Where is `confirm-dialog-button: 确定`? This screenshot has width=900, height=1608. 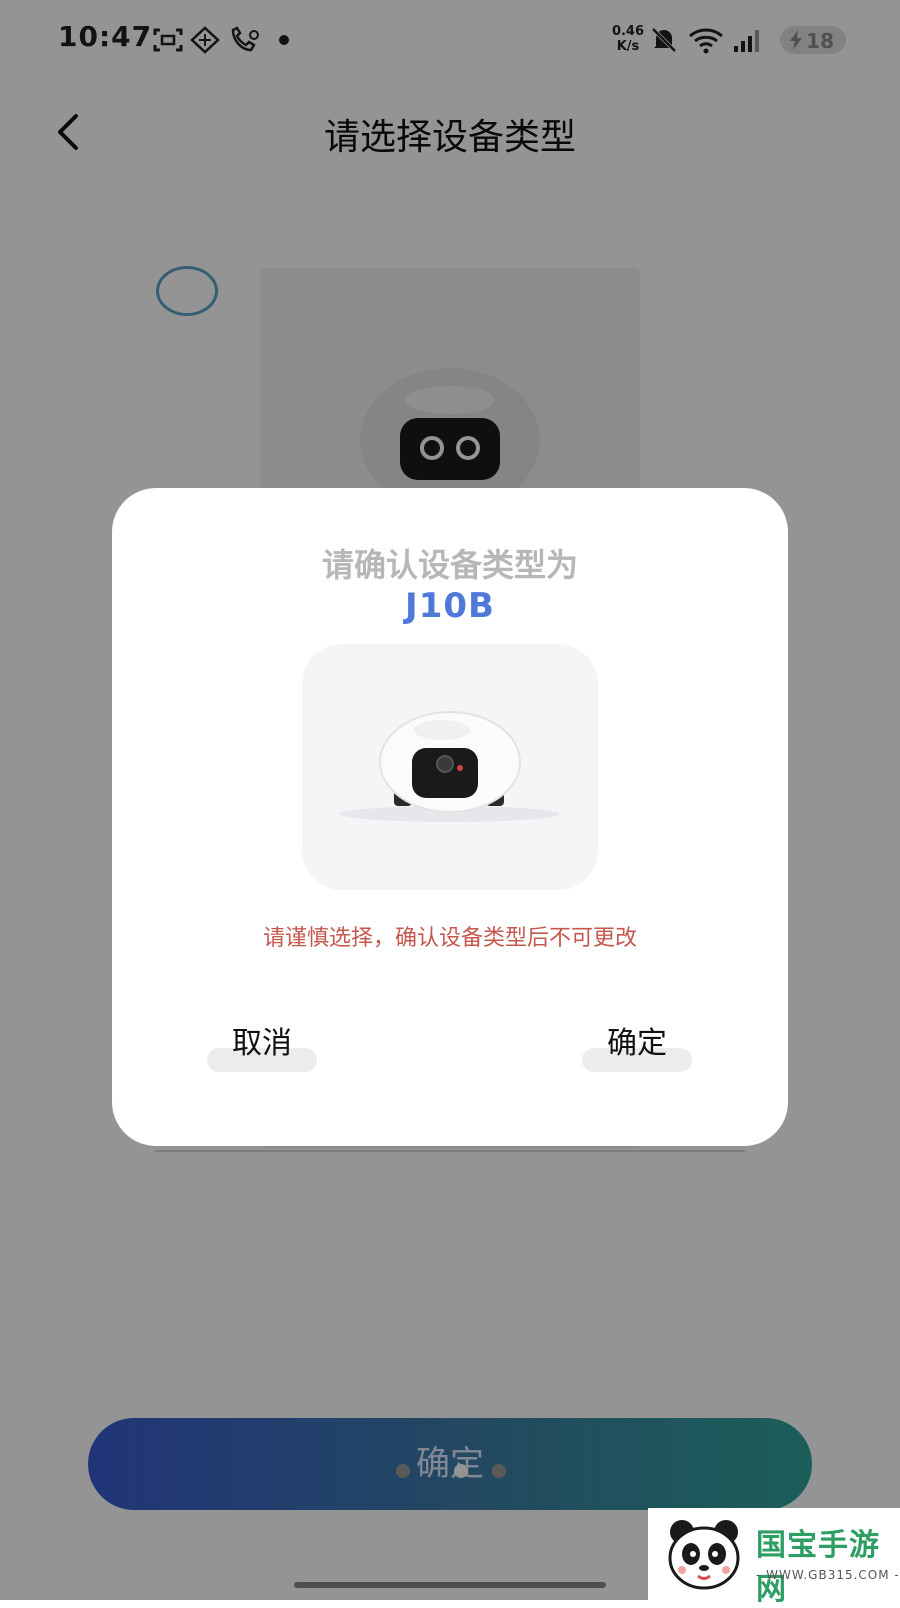 confirm-dialog-button: 确定 is located at coordinates (637, 1046).